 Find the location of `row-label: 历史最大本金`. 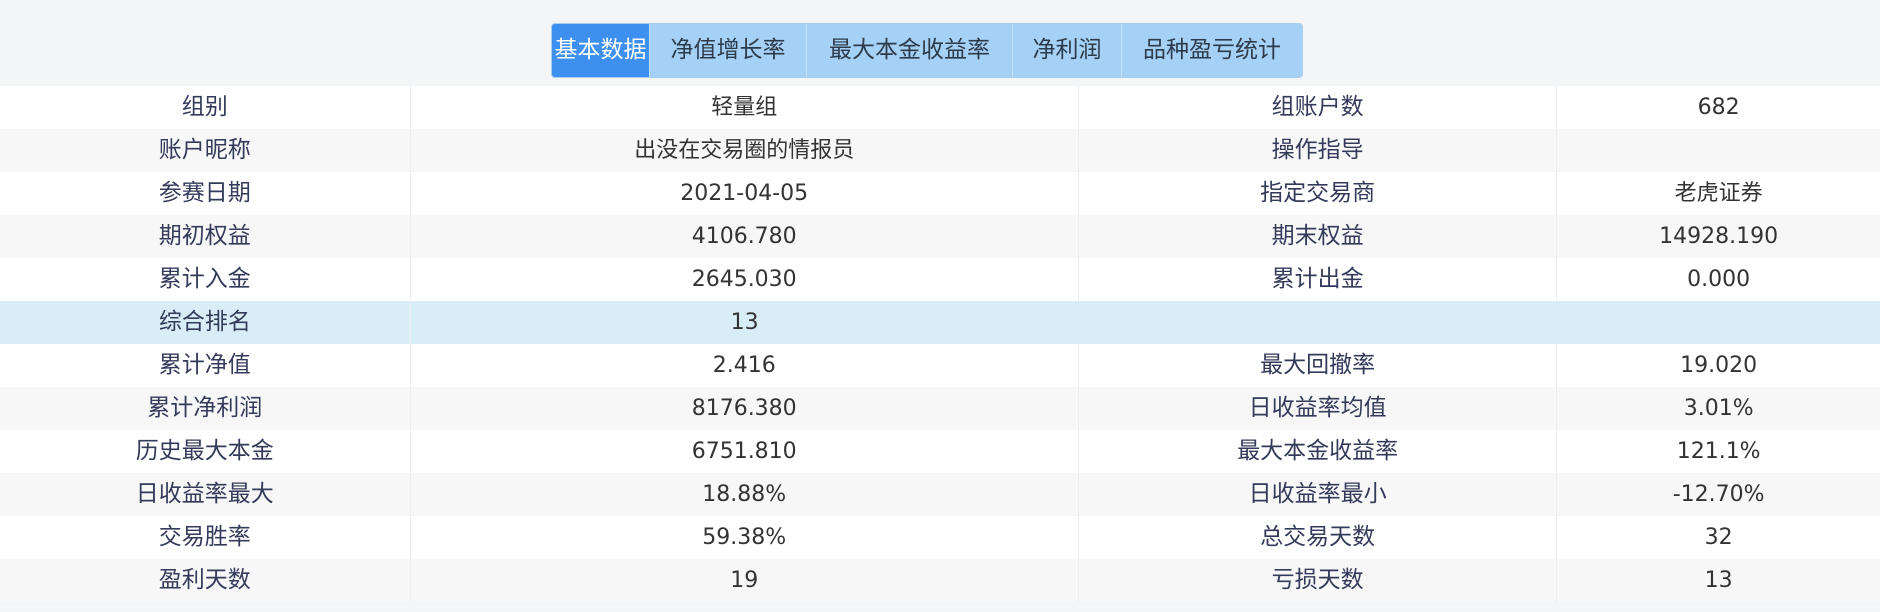

row-label: 历史最大本金 is located at coordinates (205, 451).